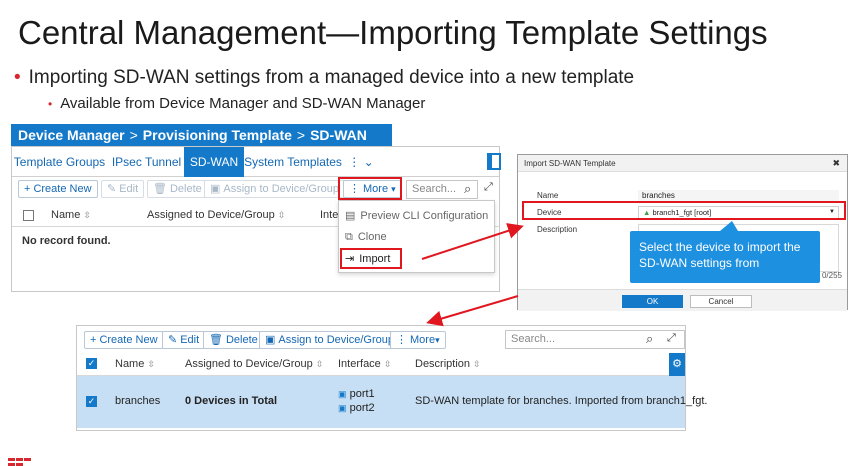 The width and height of the screenshot is (855, 466). What do you see at coordinates (350, 216) in the screenshot?
I see `preview-icon: ▤` at bounding box center [350, 216].